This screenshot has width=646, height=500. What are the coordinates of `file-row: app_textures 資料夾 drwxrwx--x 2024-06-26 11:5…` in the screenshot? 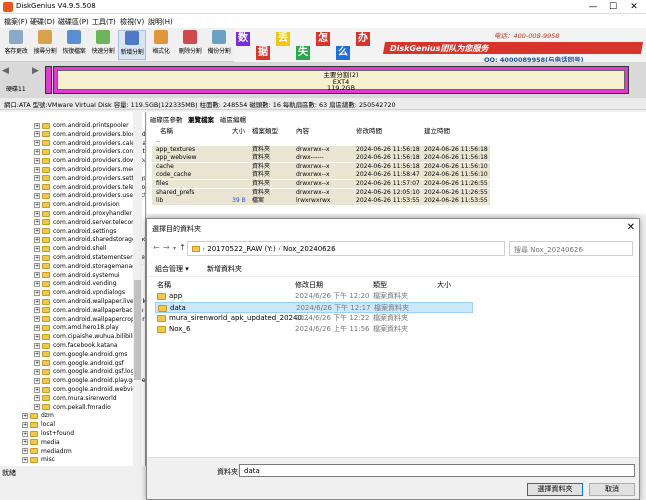 It's located at (321, 149).